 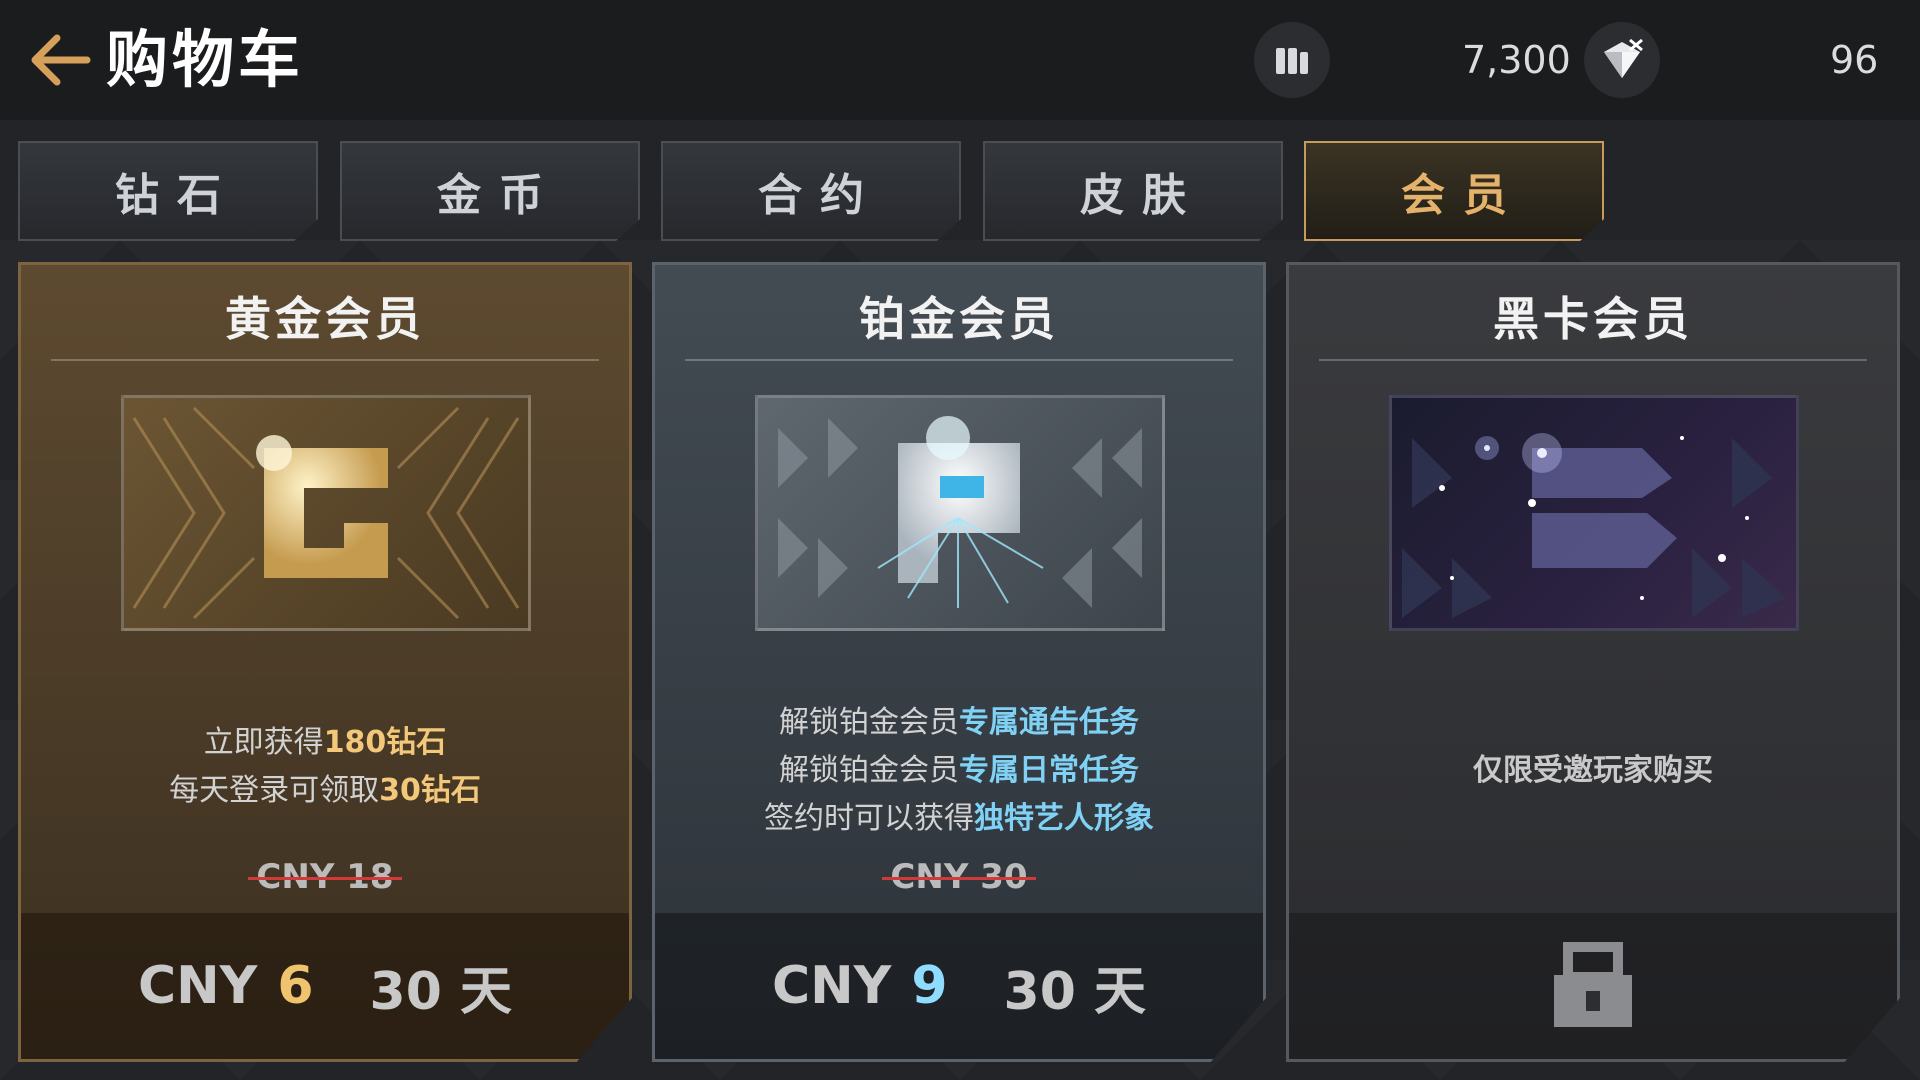 What do you see at coordinates (325, 319) in the screenshot?
I see `card-title: 黄金会员` at bounding box center [325, 319].